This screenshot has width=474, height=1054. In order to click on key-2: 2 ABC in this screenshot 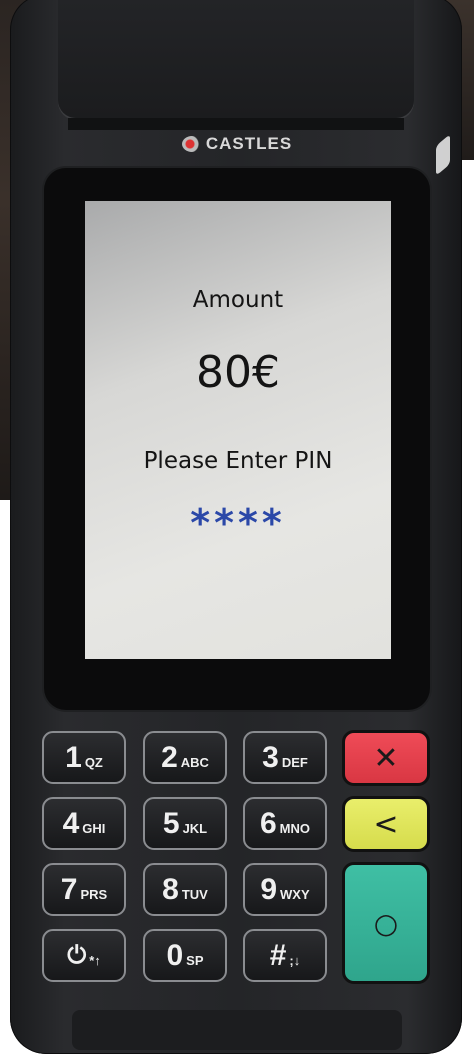, I will do `click(185, 757)`.